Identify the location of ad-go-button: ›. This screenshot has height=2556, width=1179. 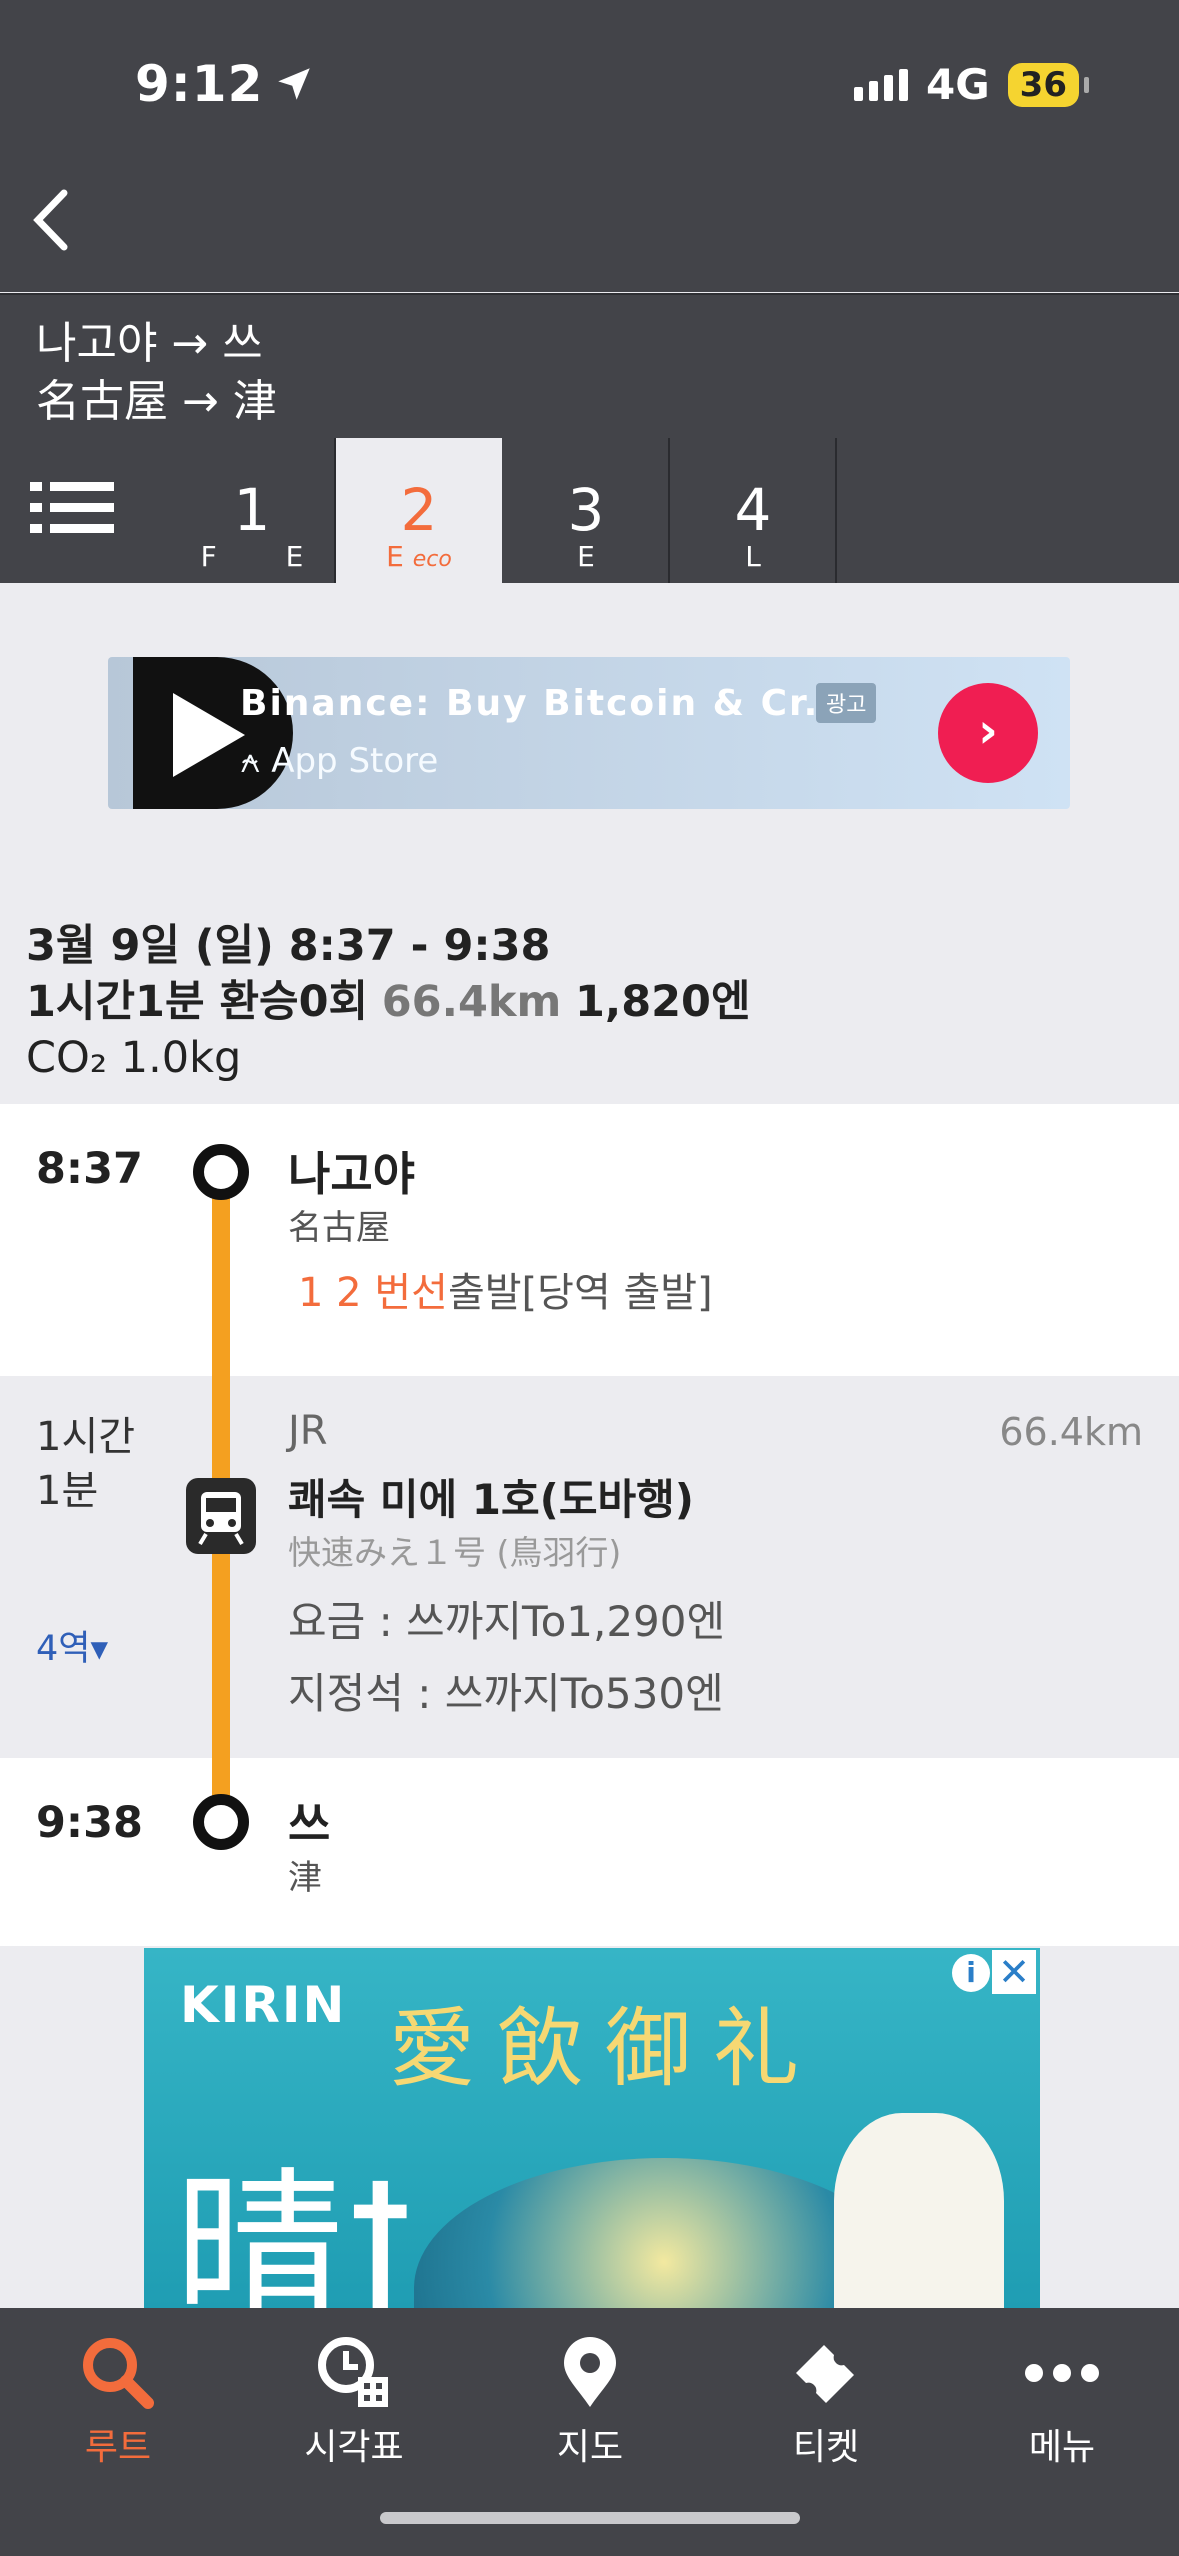
(988, 733).